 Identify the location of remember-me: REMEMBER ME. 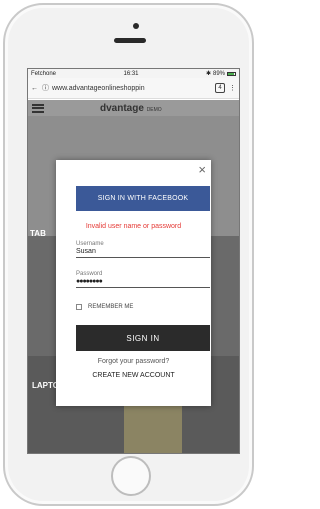
(104, 307).